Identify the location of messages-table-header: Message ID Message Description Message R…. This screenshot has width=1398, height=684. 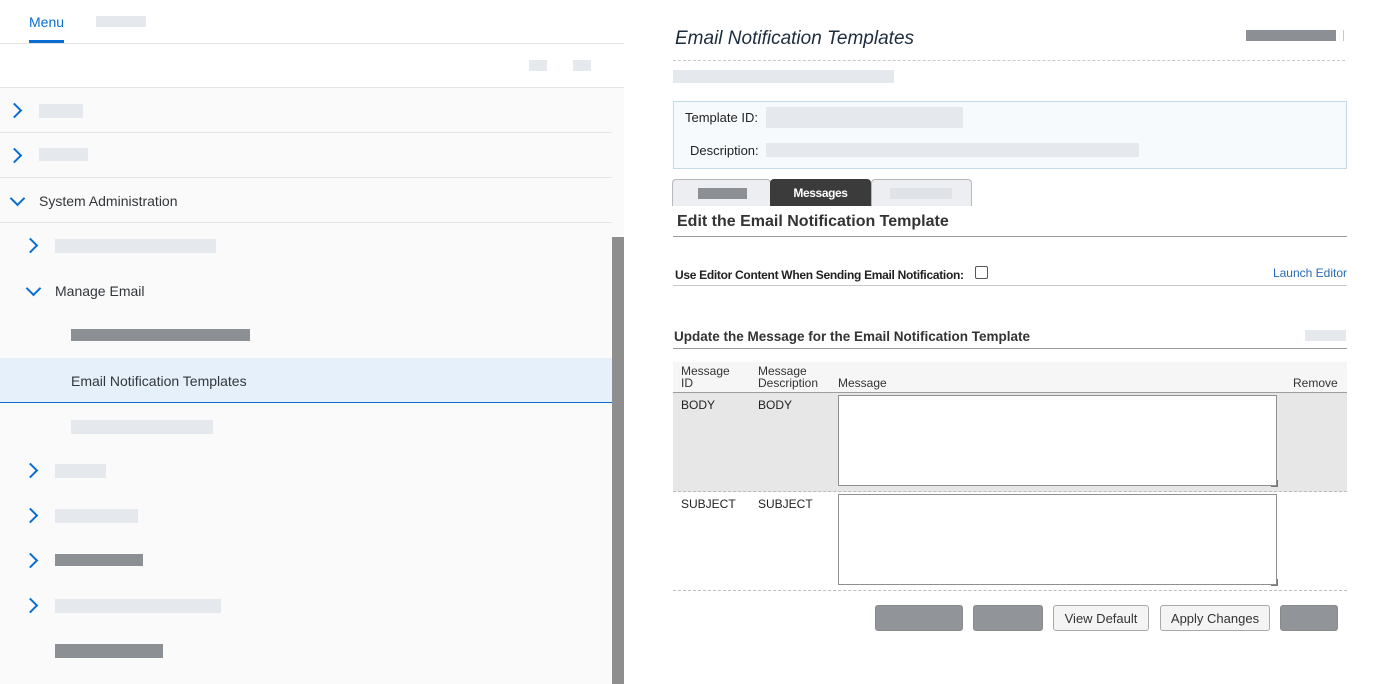
(1010, 377).